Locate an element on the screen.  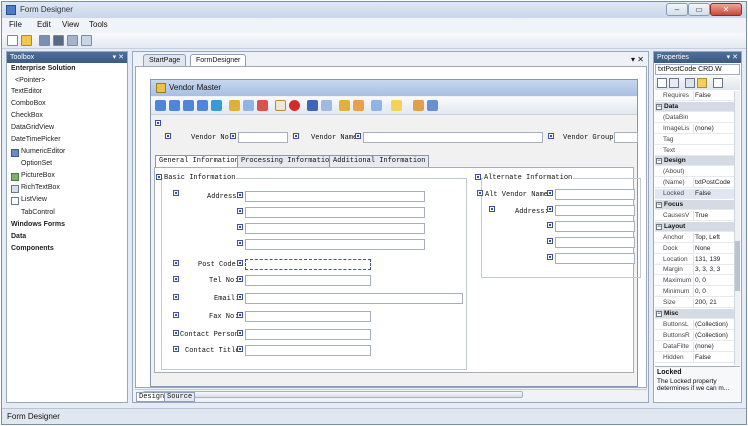
property-value: (none) is located at coordinates (713, 128).